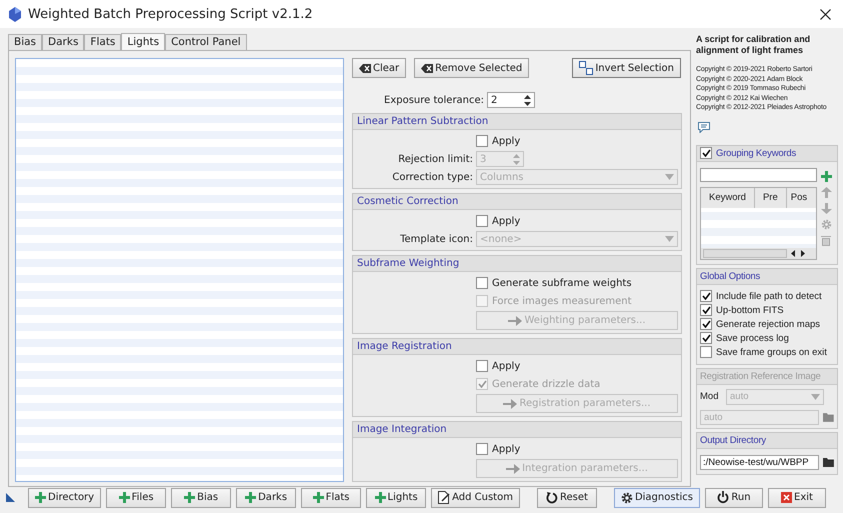  Describe the element at coordinates (10, 497) in the screenshot. I see `triangle-icon` at that location.